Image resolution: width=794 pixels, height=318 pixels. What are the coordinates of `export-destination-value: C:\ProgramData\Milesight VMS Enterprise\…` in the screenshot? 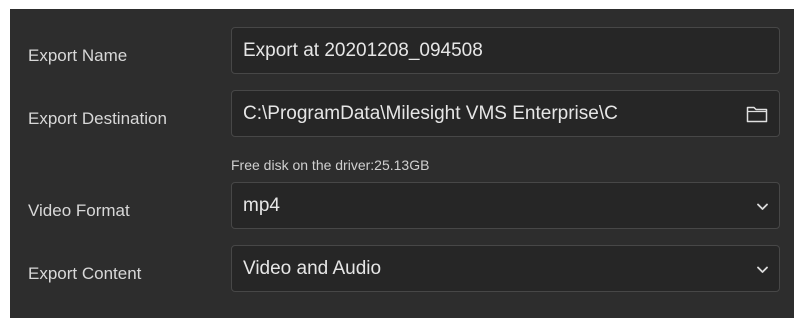 It's located at (430, 113).